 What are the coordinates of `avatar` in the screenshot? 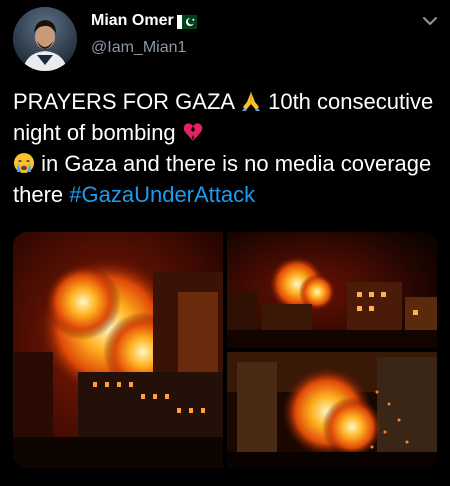 It's located at (45, 39).